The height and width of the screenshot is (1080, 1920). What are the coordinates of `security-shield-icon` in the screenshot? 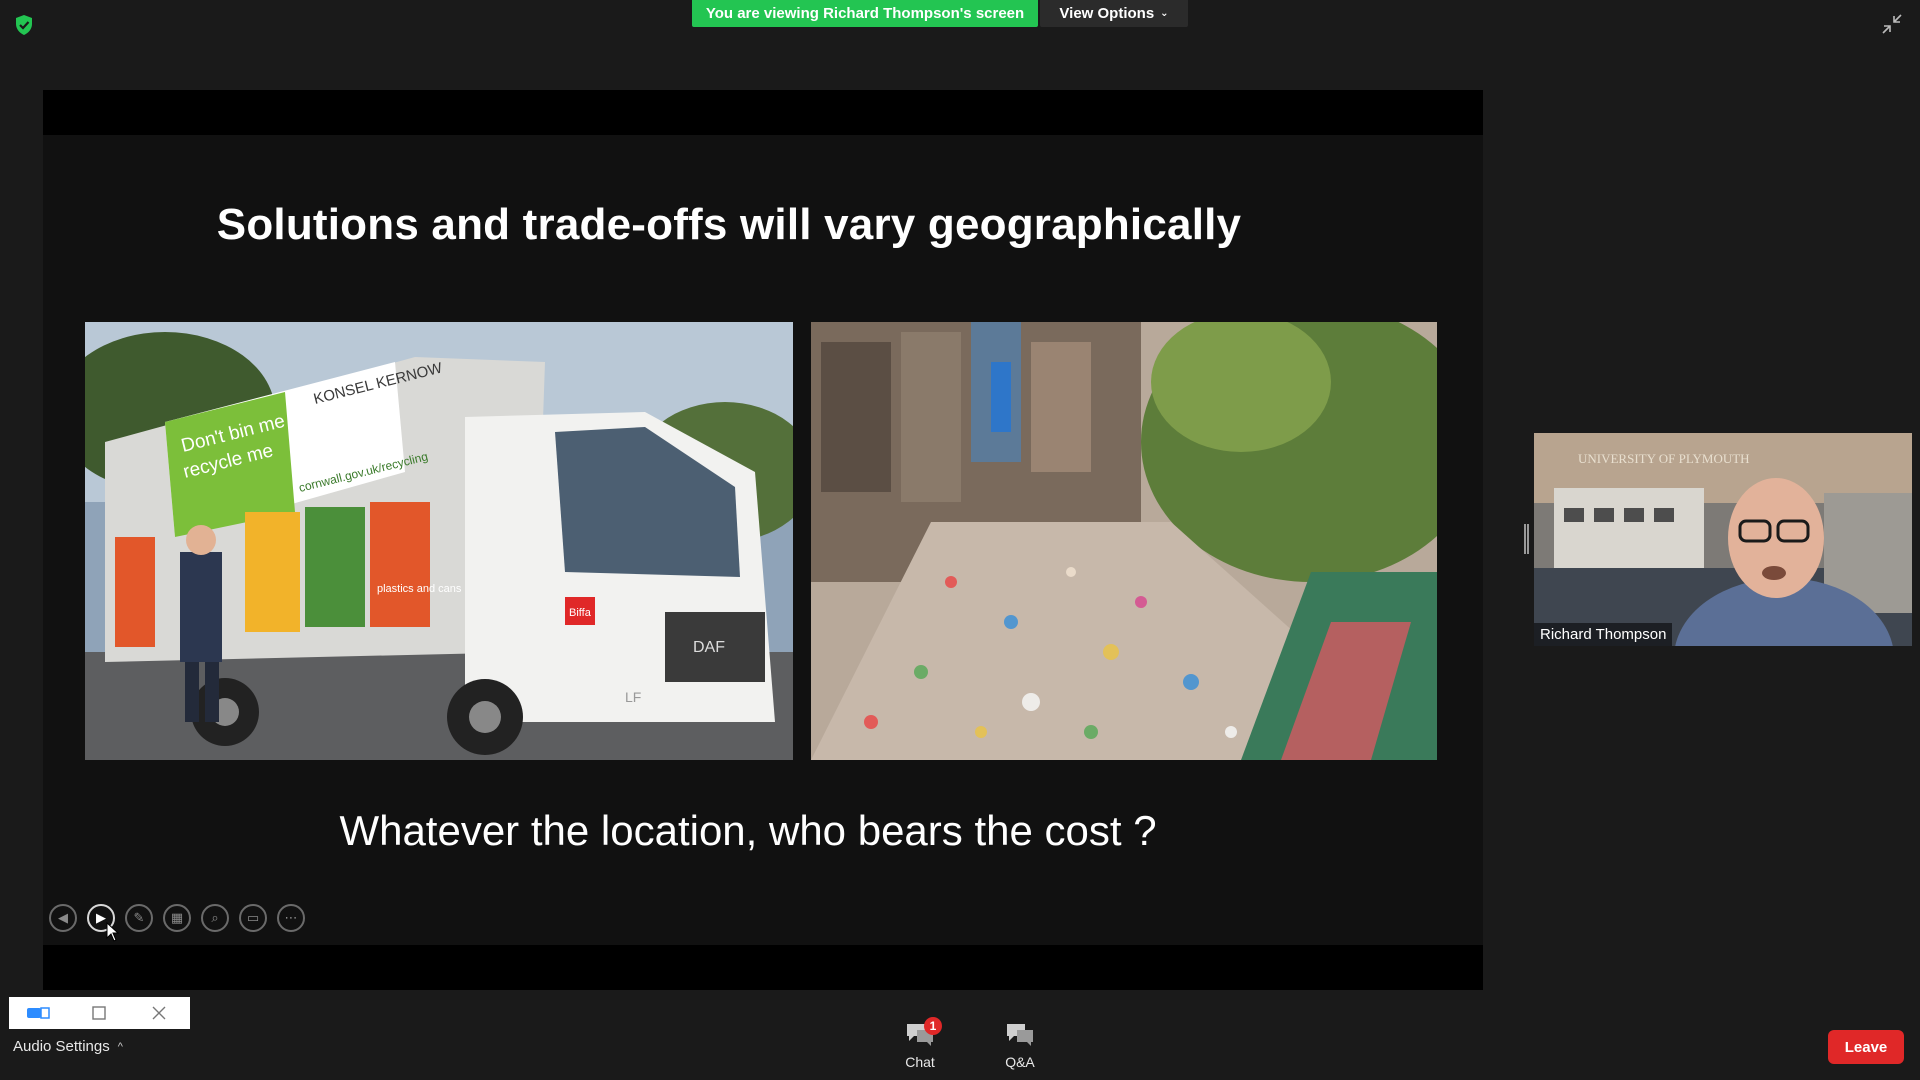 It's located at (24, 25).